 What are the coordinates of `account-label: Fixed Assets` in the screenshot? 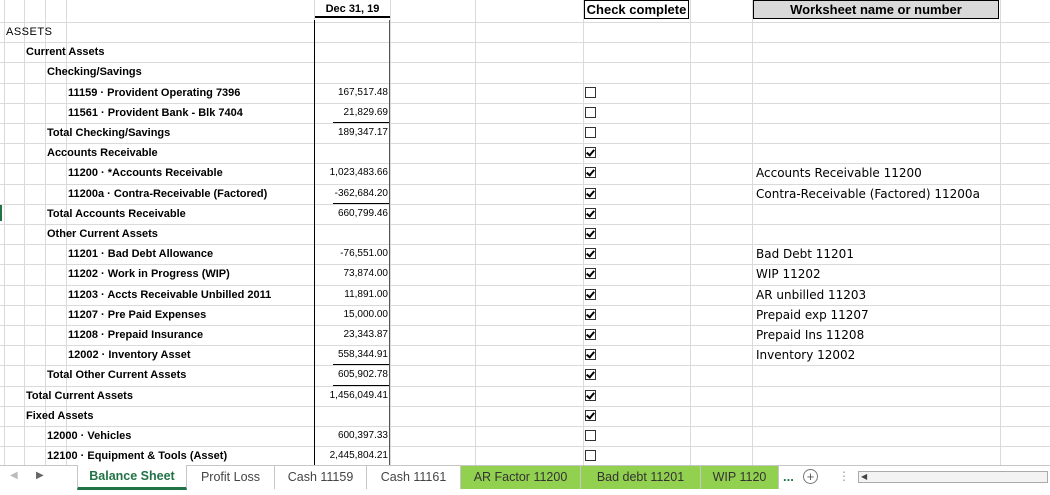 It's located at (60, 416).